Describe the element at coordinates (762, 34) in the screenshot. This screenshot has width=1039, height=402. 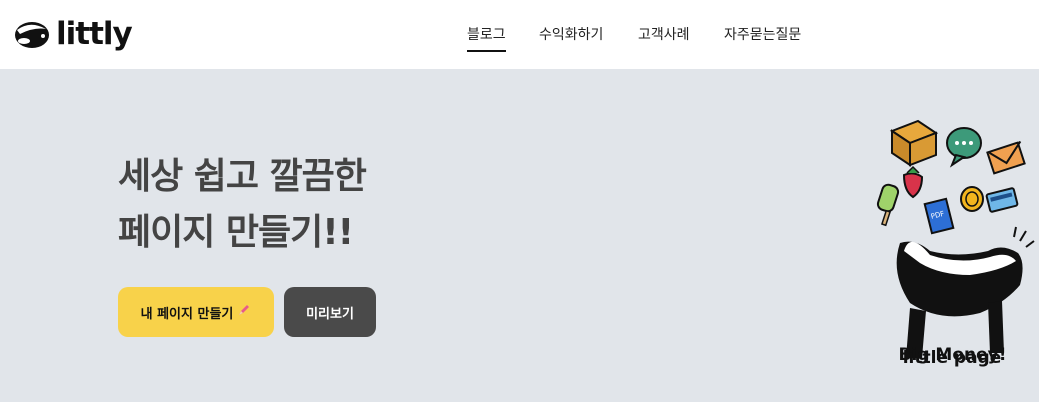
I see `nav-item-faq: 자주묻는질문` at that location.